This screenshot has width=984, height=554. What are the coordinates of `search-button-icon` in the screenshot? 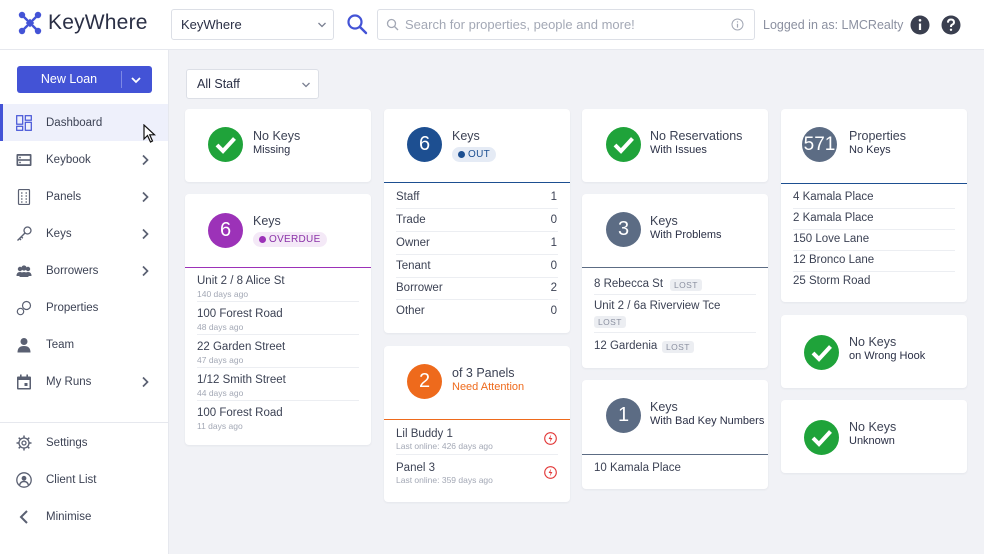 It's located at (357, 24).